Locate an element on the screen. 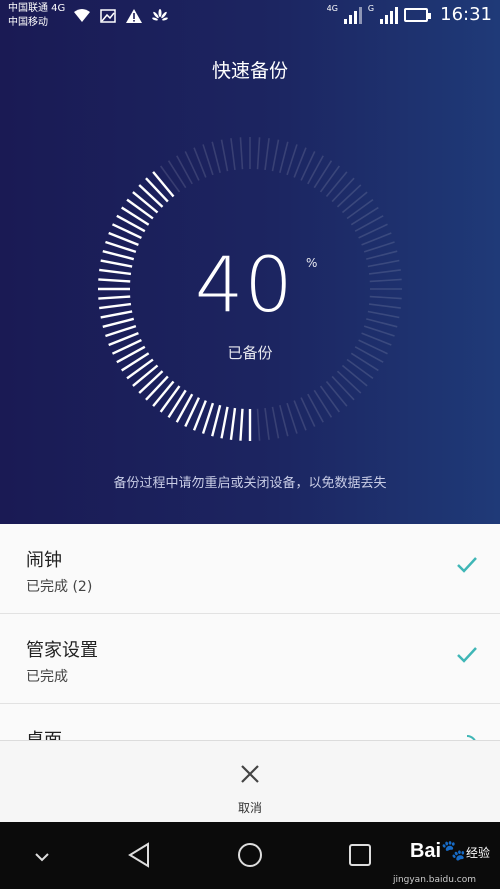  item-name: 闹钟 is located at coordinates (44, 560).